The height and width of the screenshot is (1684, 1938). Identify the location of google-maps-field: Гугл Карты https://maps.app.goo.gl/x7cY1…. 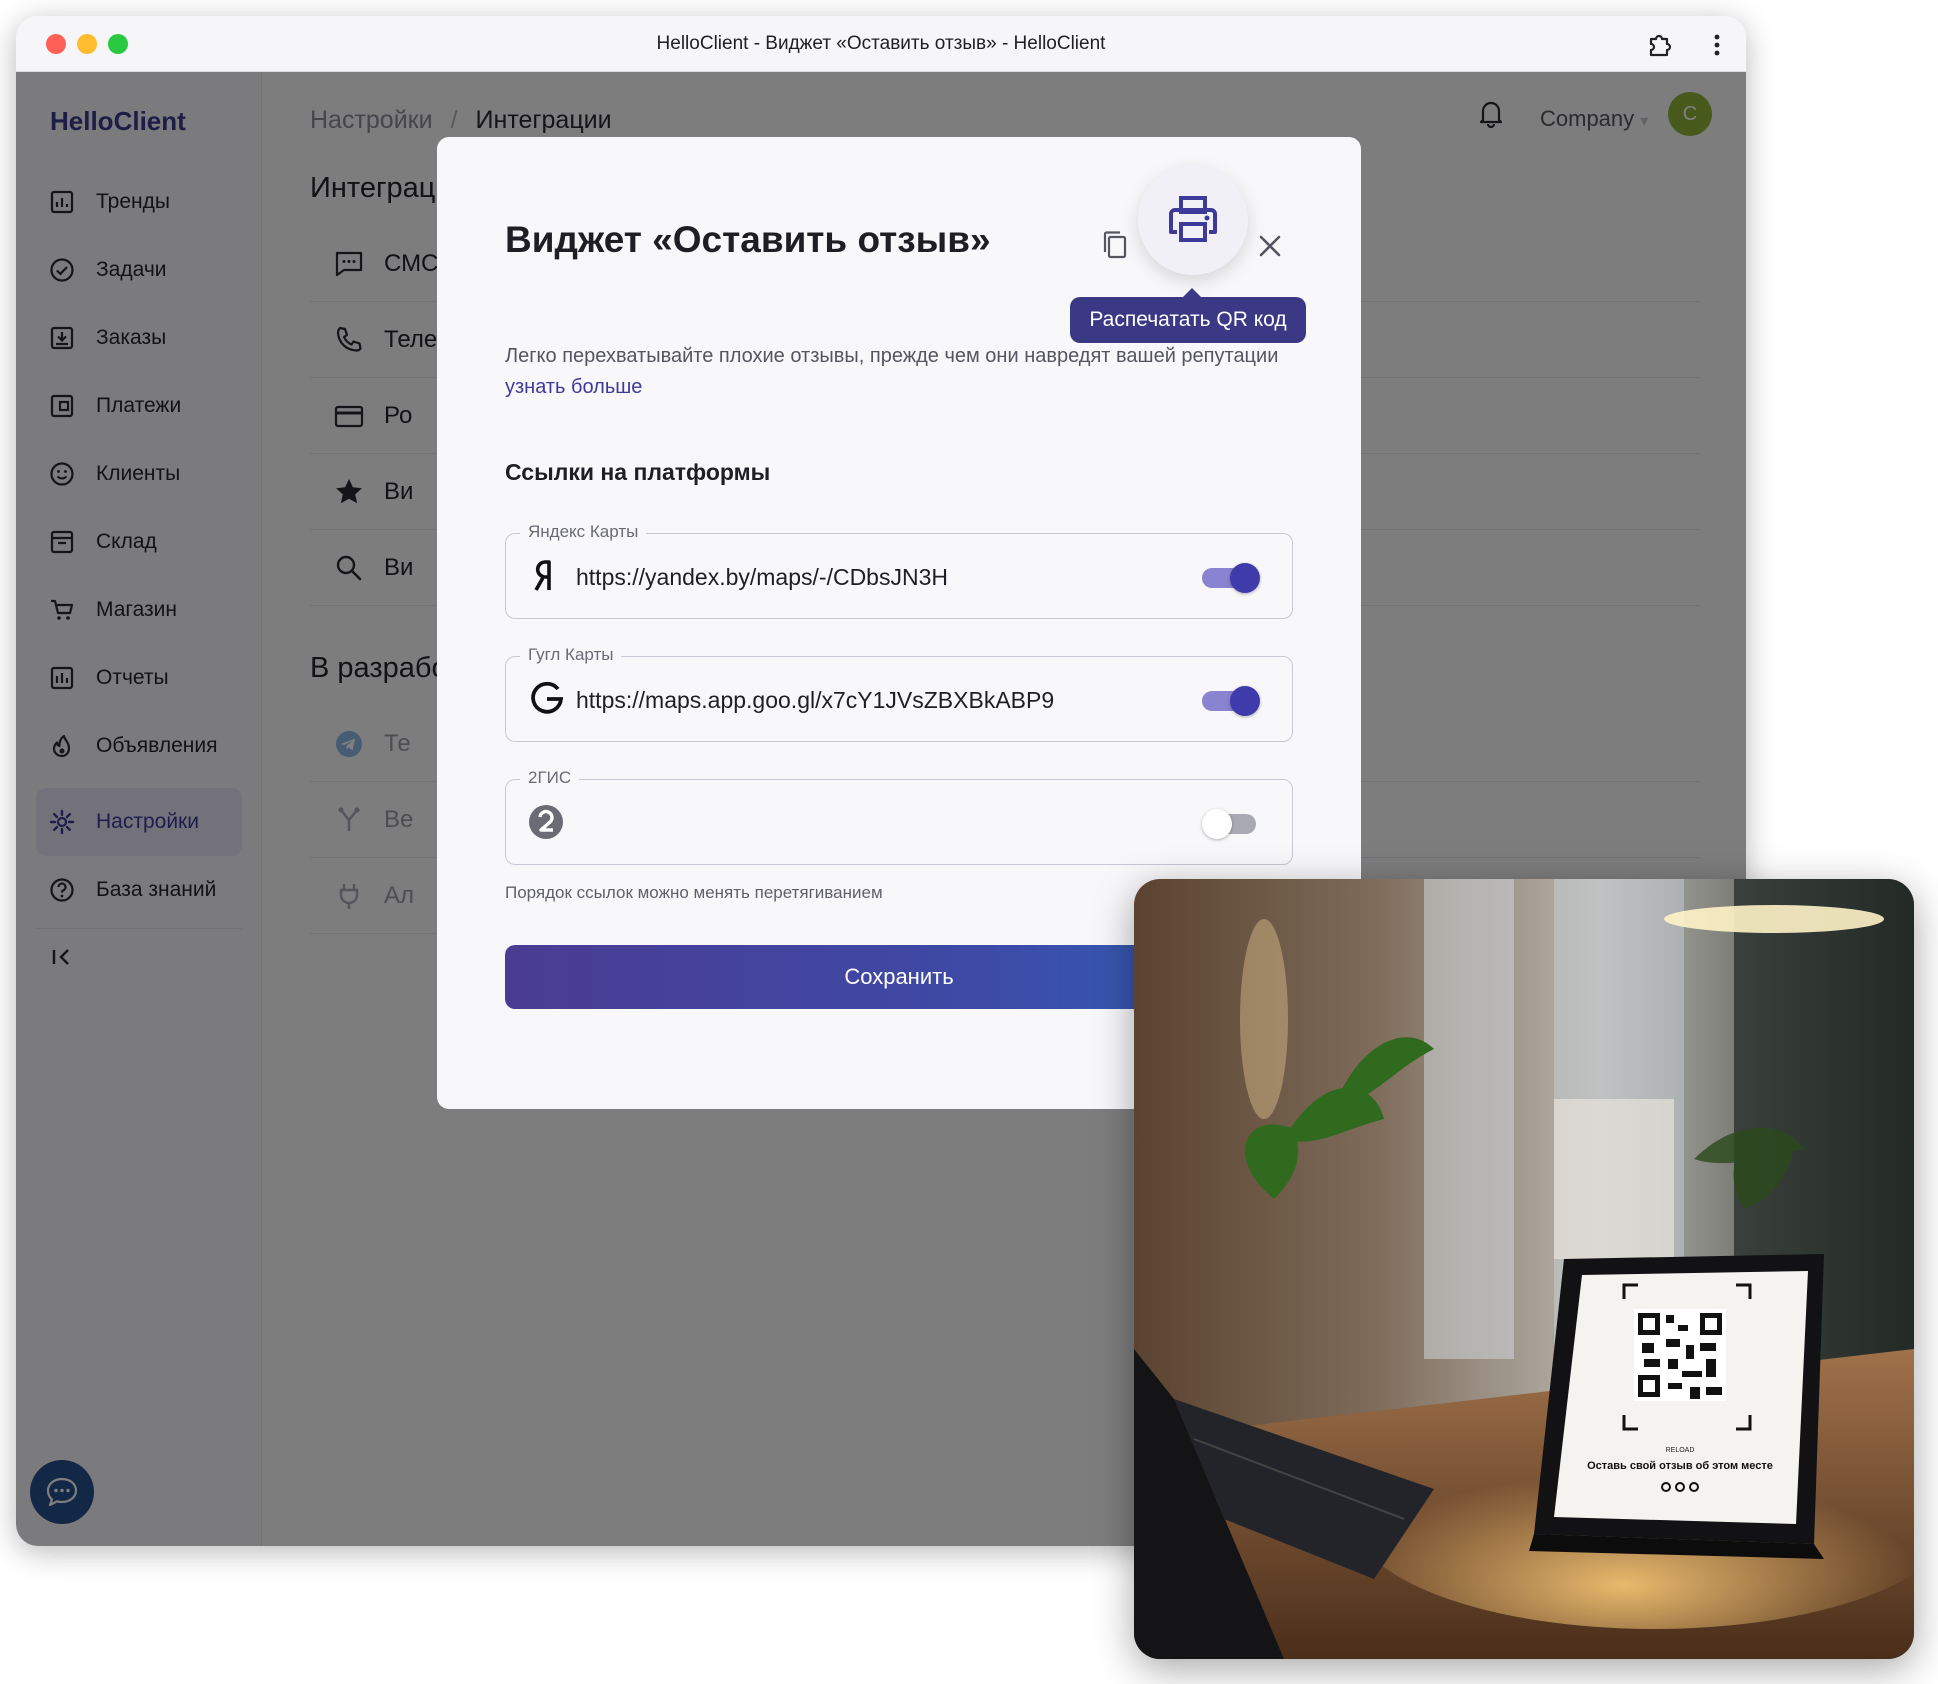
(899, 693).